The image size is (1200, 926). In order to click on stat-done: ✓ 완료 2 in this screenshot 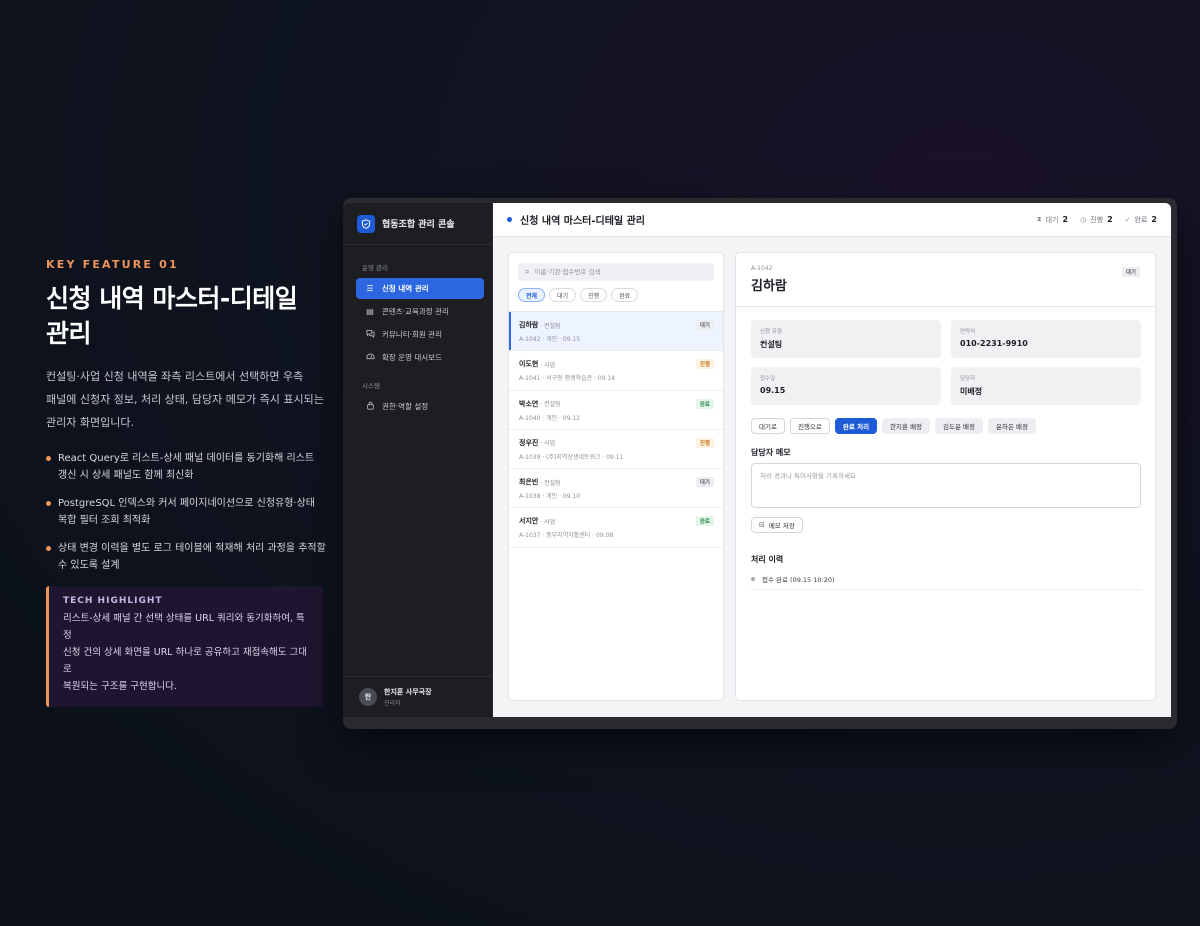, I will do `click(1141, 220)`.